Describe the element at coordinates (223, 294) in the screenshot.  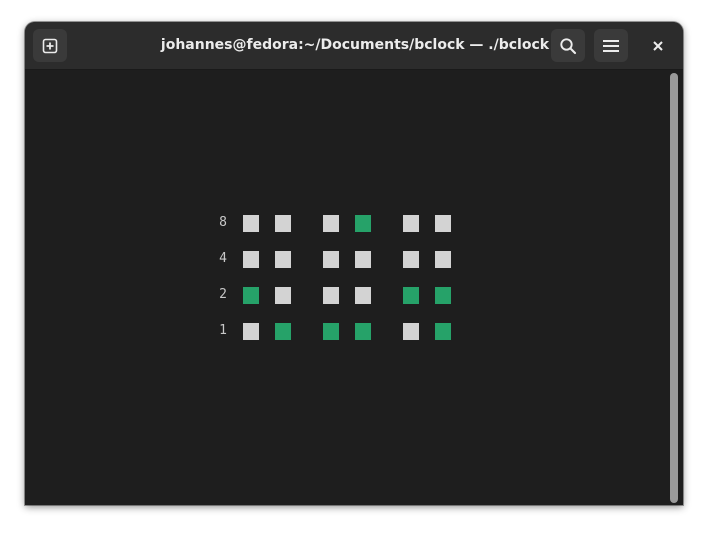
I see `row-label-2: 2` at that location.